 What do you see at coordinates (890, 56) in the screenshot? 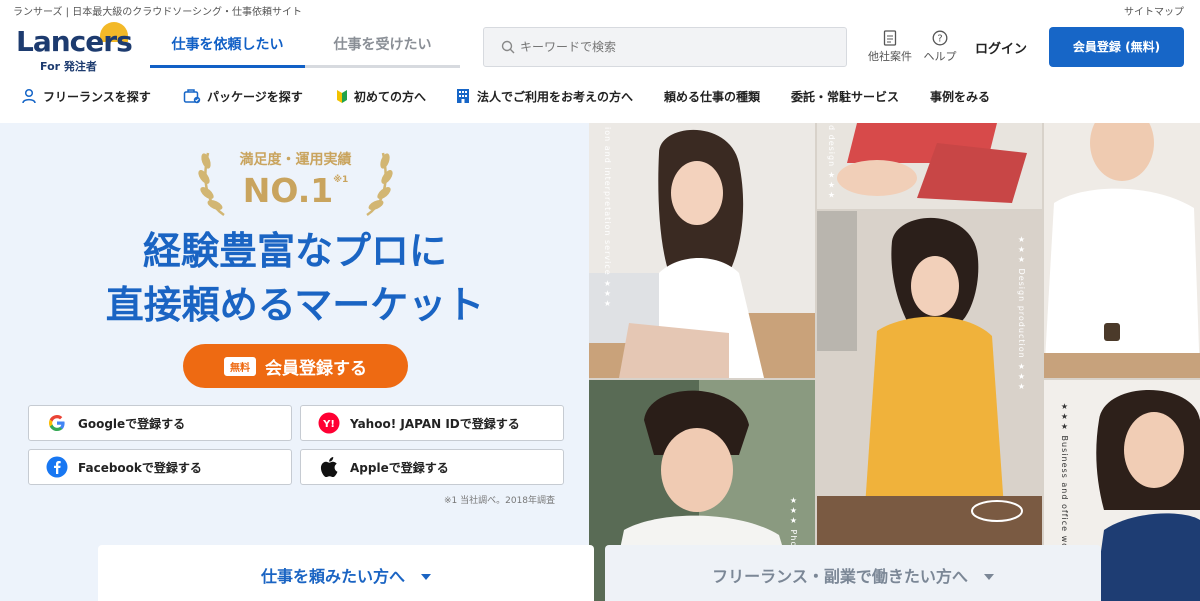
I see `other-jobs-label: 他社案件` at bounding box center [890, 56].